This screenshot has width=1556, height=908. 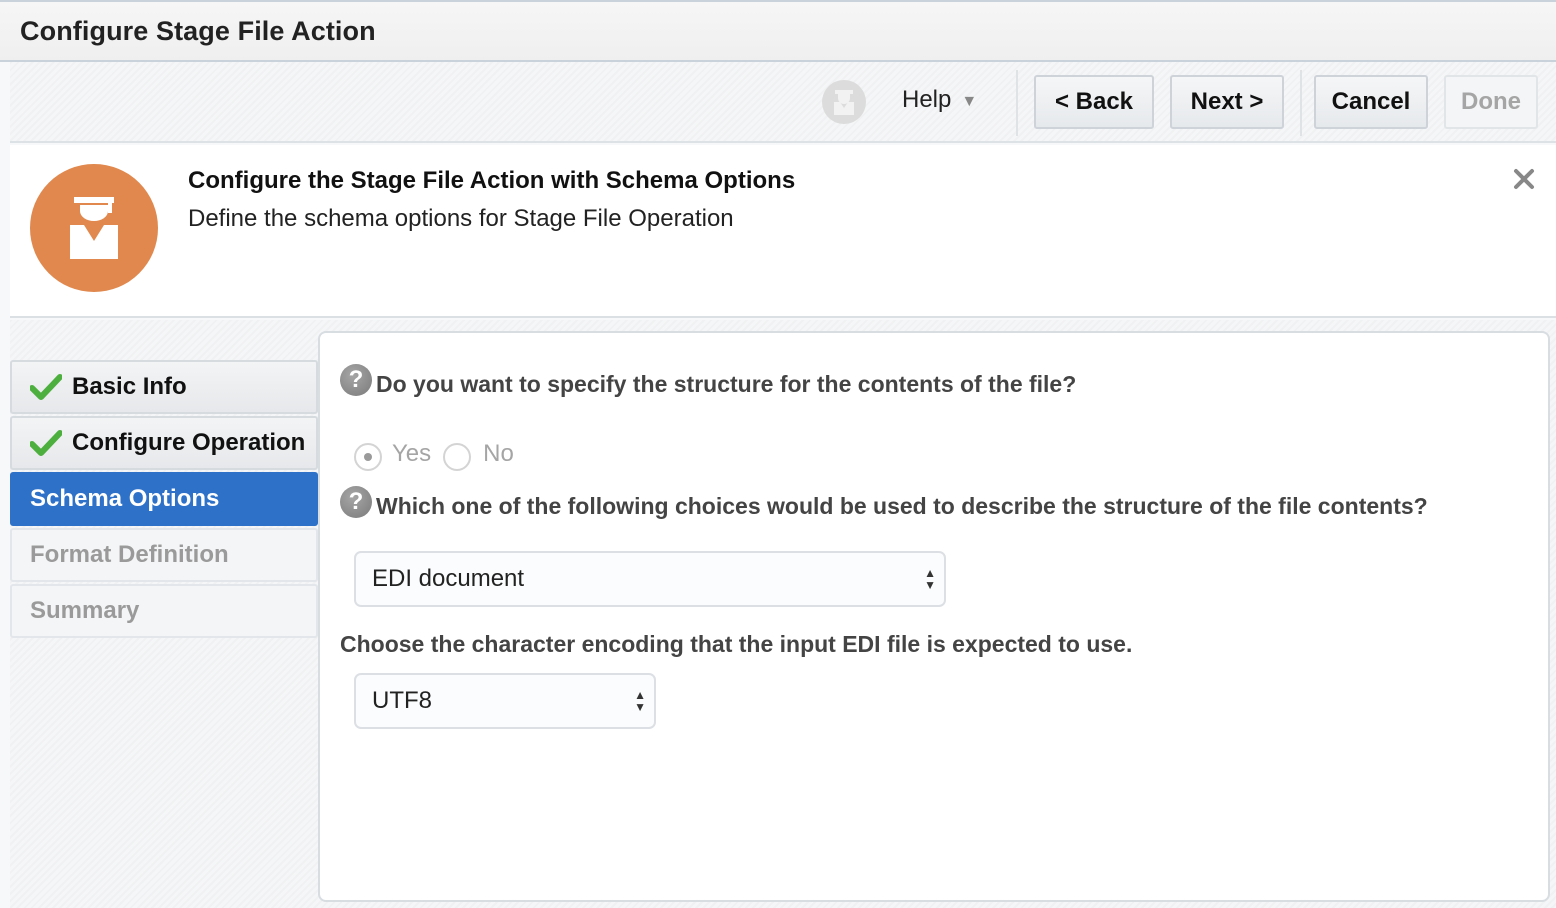 I want to click on graduate-user-icon, so click(x=94, y=228).